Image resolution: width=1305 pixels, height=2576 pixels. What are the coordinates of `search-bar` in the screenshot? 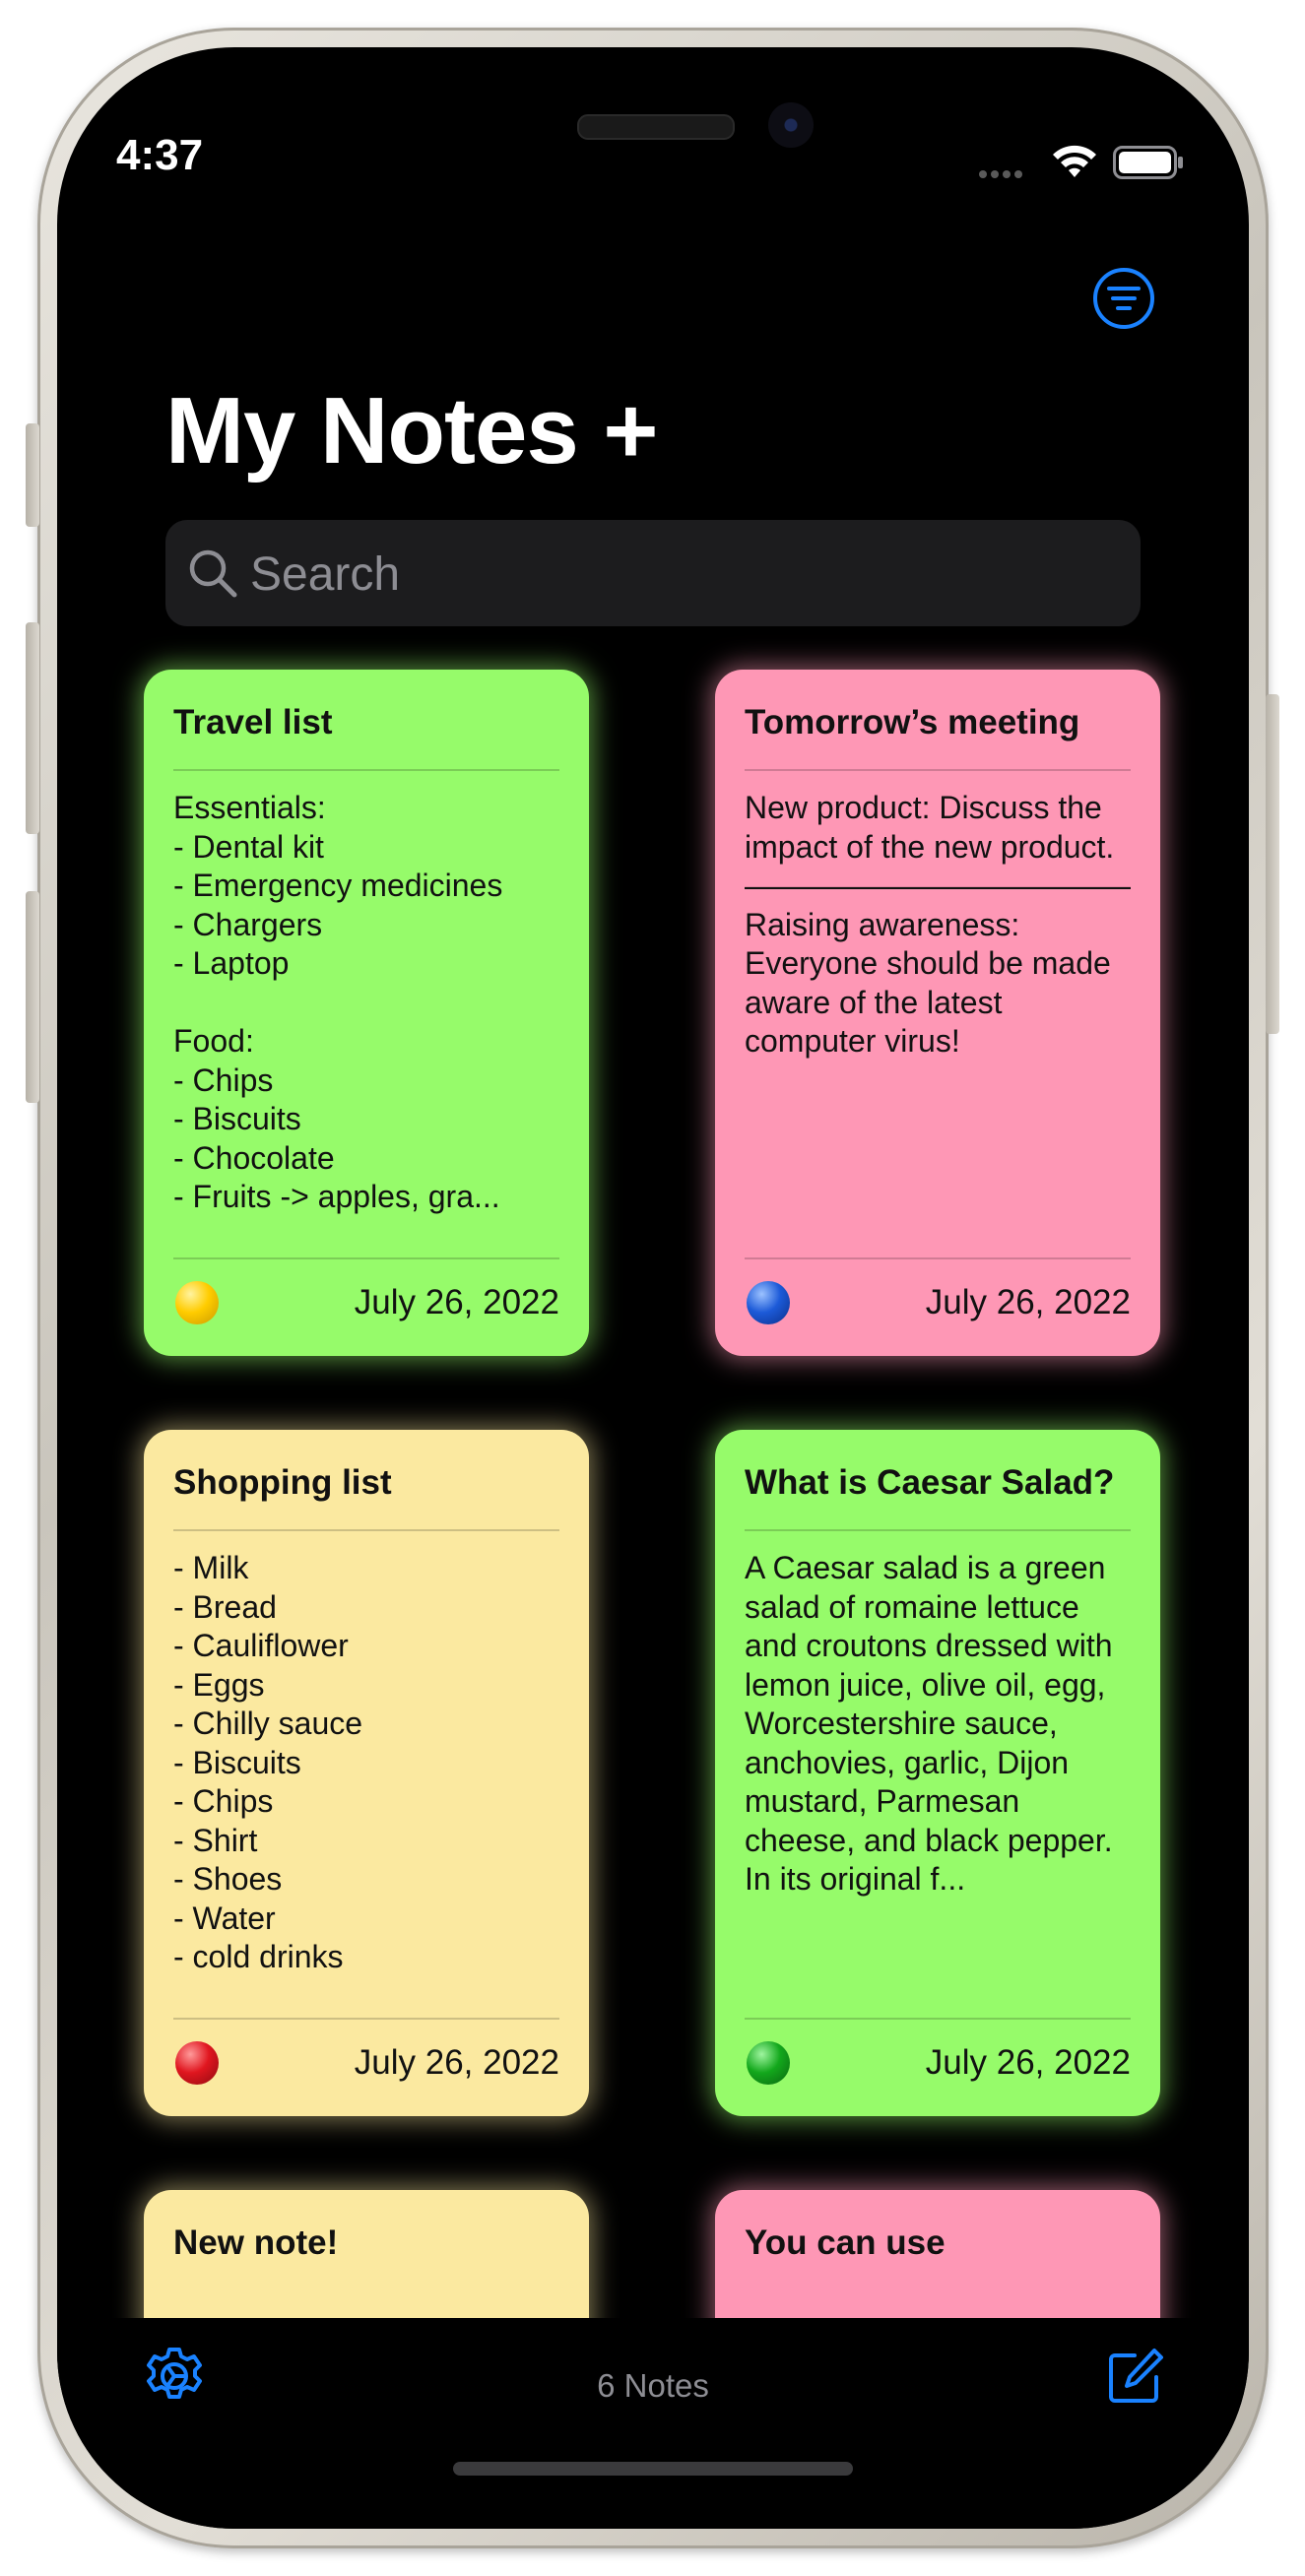 It's located at (653, 574).